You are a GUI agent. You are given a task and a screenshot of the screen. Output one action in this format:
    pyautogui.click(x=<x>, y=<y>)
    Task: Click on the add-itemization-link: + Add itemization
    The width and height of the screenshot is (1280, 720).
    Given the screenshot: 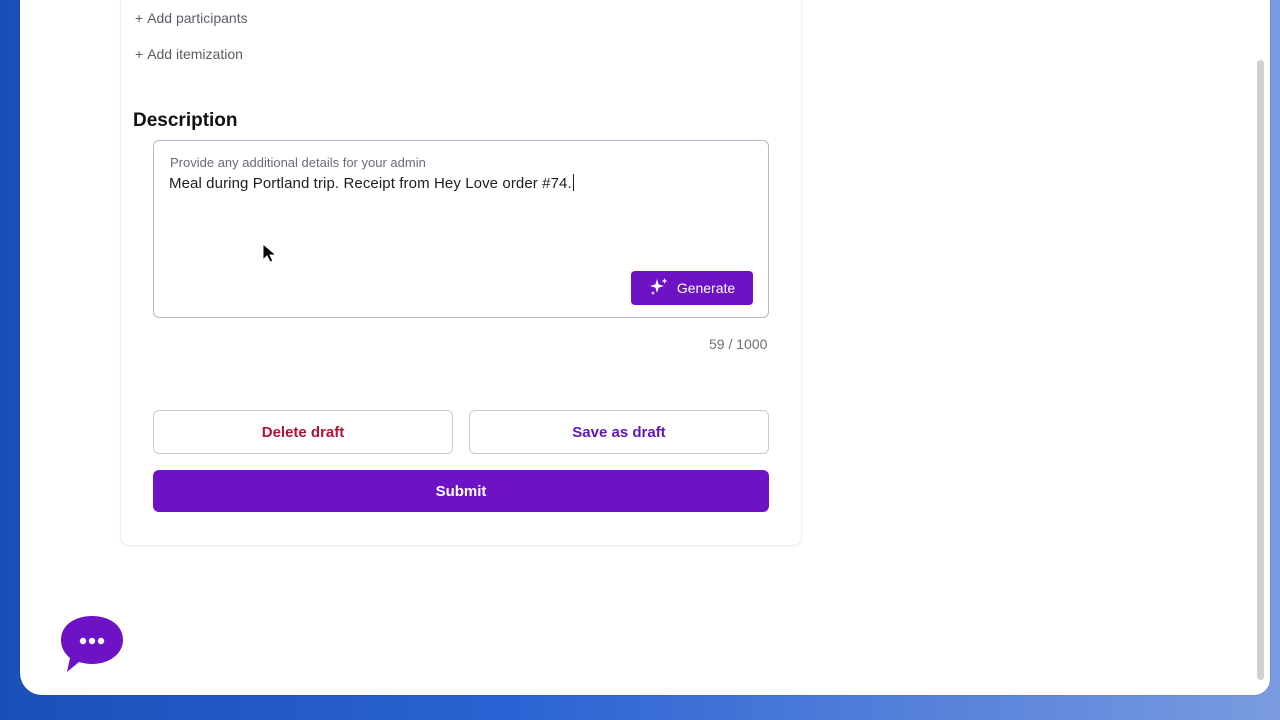 What is the action you would take?
    pyautogui.click(x=189, y=54)
    